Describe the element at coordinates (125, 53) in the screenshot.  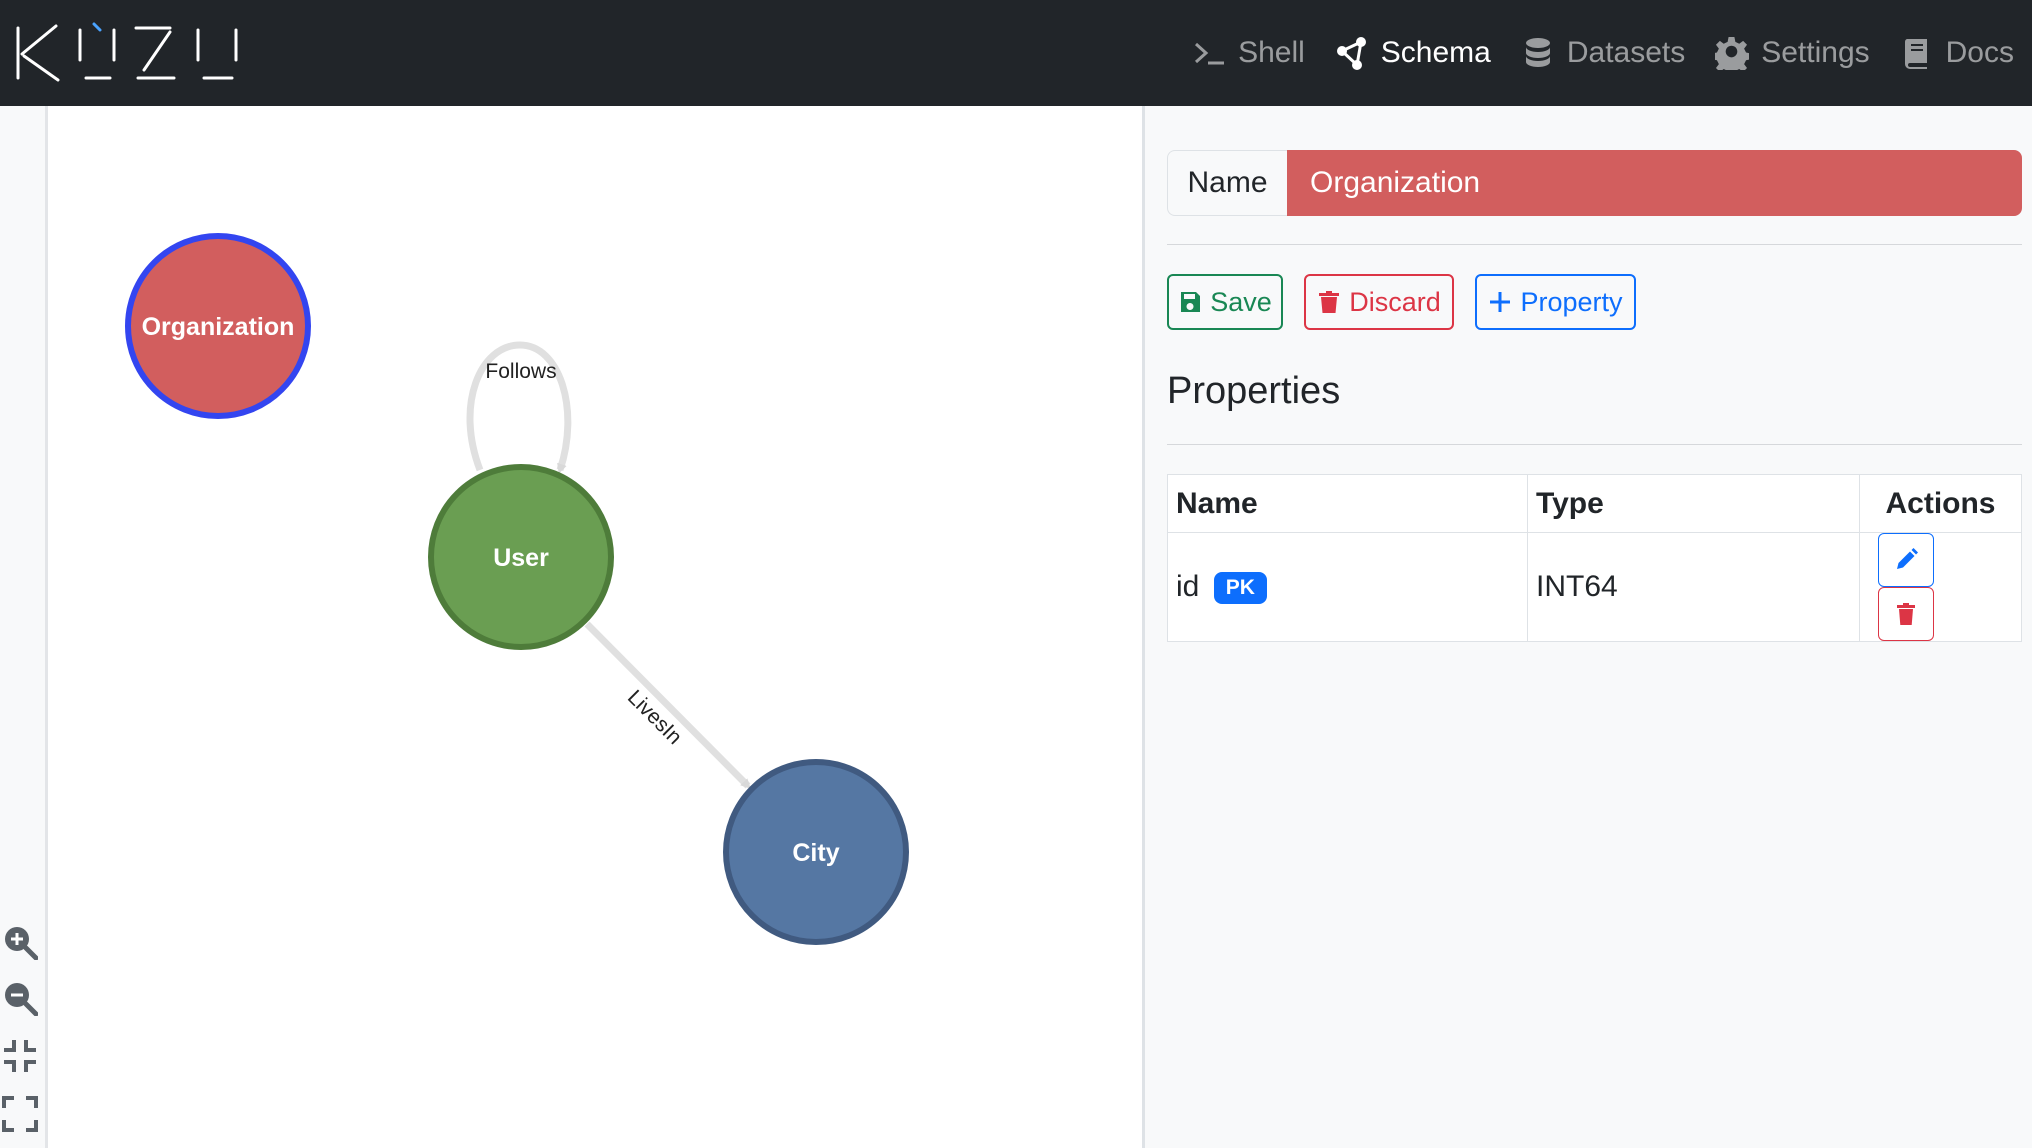
I see `kuzu-logo` at that location.